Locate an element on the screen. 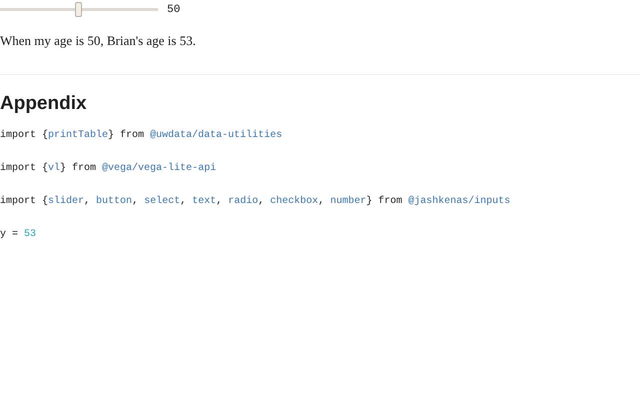 This screenshot has width=640, height=400. code-line: import {slider, button, select, text, radio, checkbox, number} from @jashkenas/inputs is located at coordinates (255, 202).